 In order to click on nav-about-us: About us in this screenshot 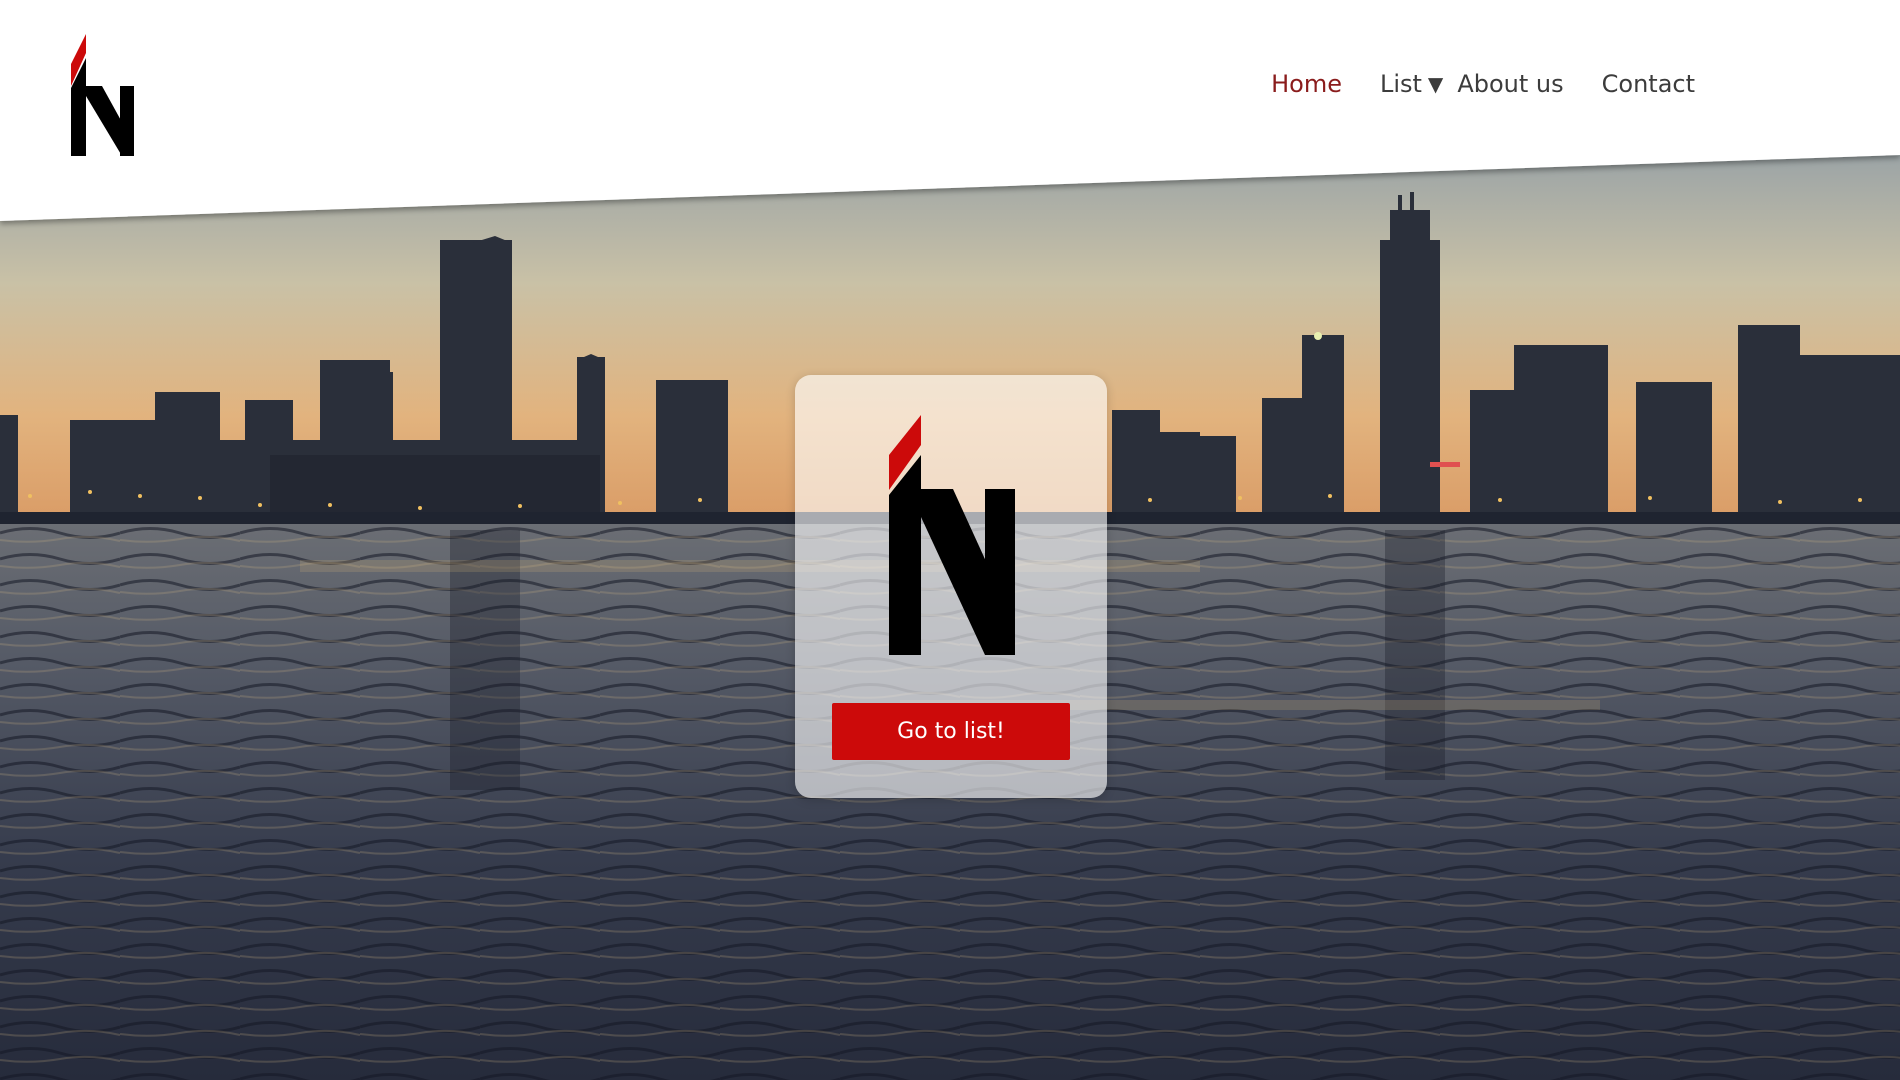, I will do `click(1510, 84)`.